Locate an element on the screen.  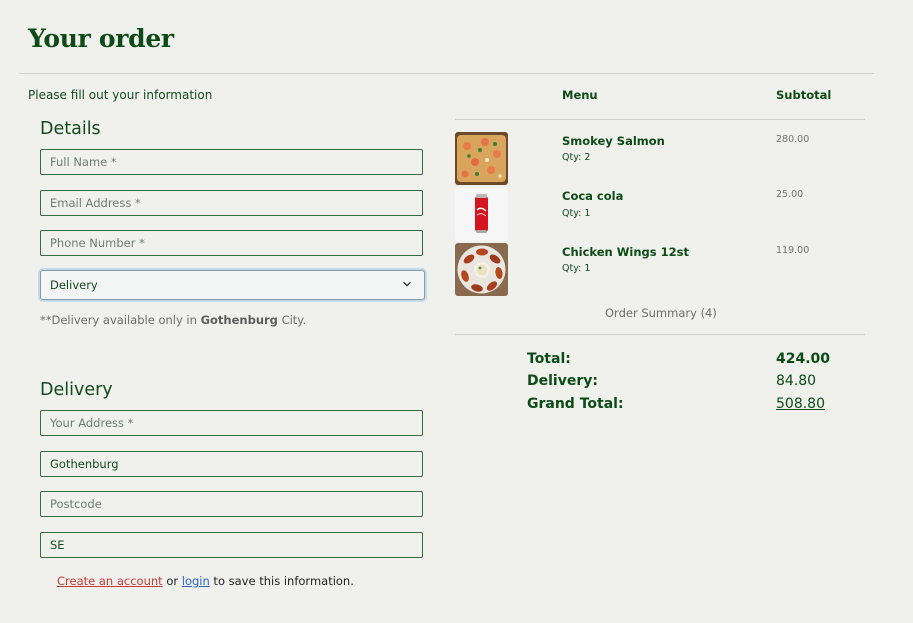
page-title: Your order is located at coordinates (101, 38).